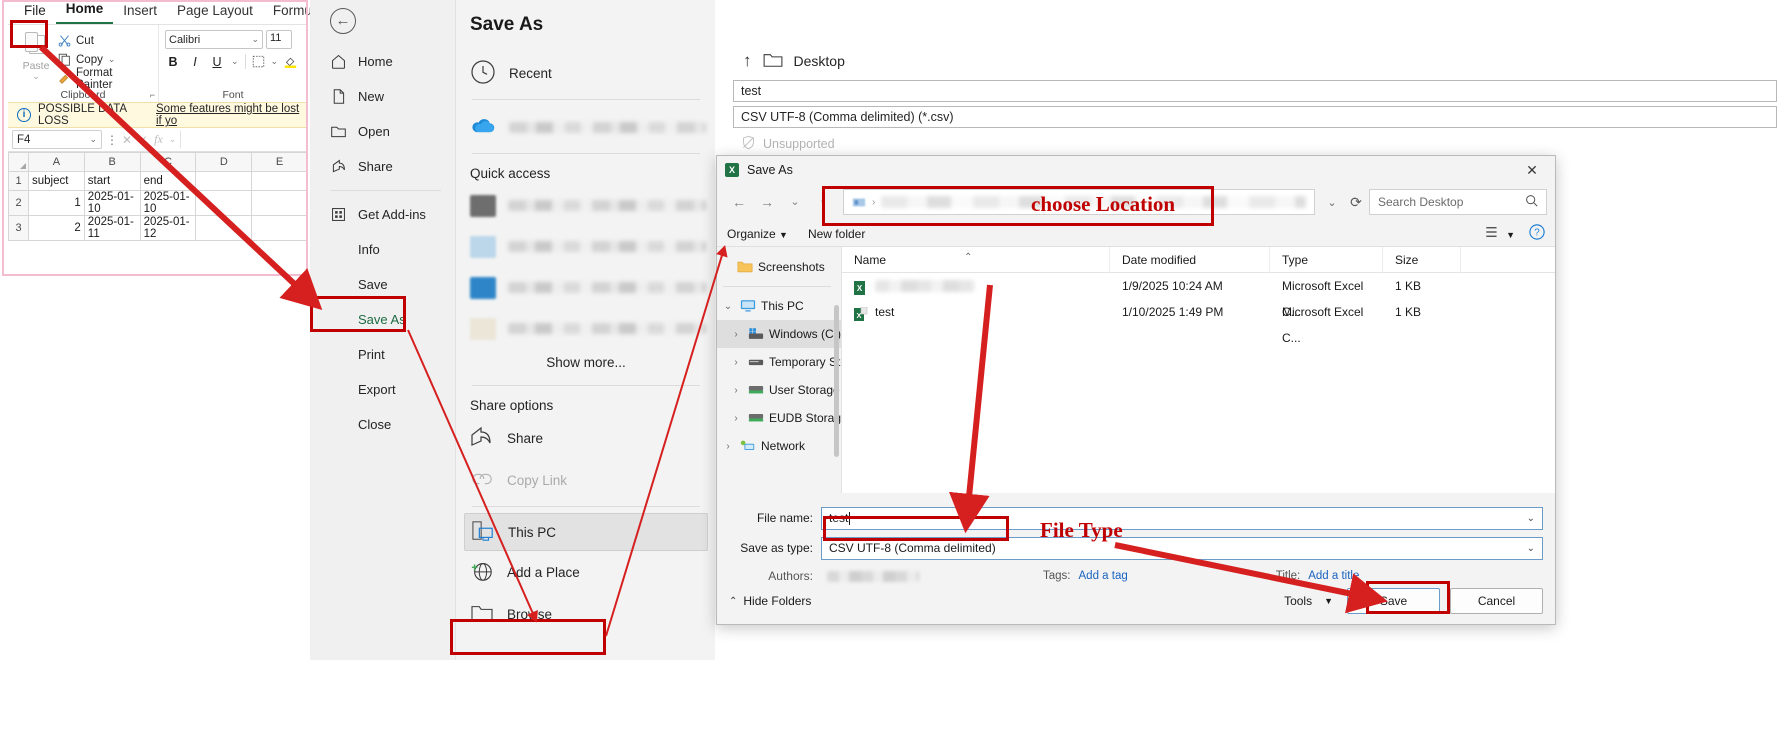 The width and height of the screenshot is (1777, 745). What do you see at coordinates (1422, 259) in the screenshot?
I see `column-header-size: Size` at bounding box center [1422, 259].